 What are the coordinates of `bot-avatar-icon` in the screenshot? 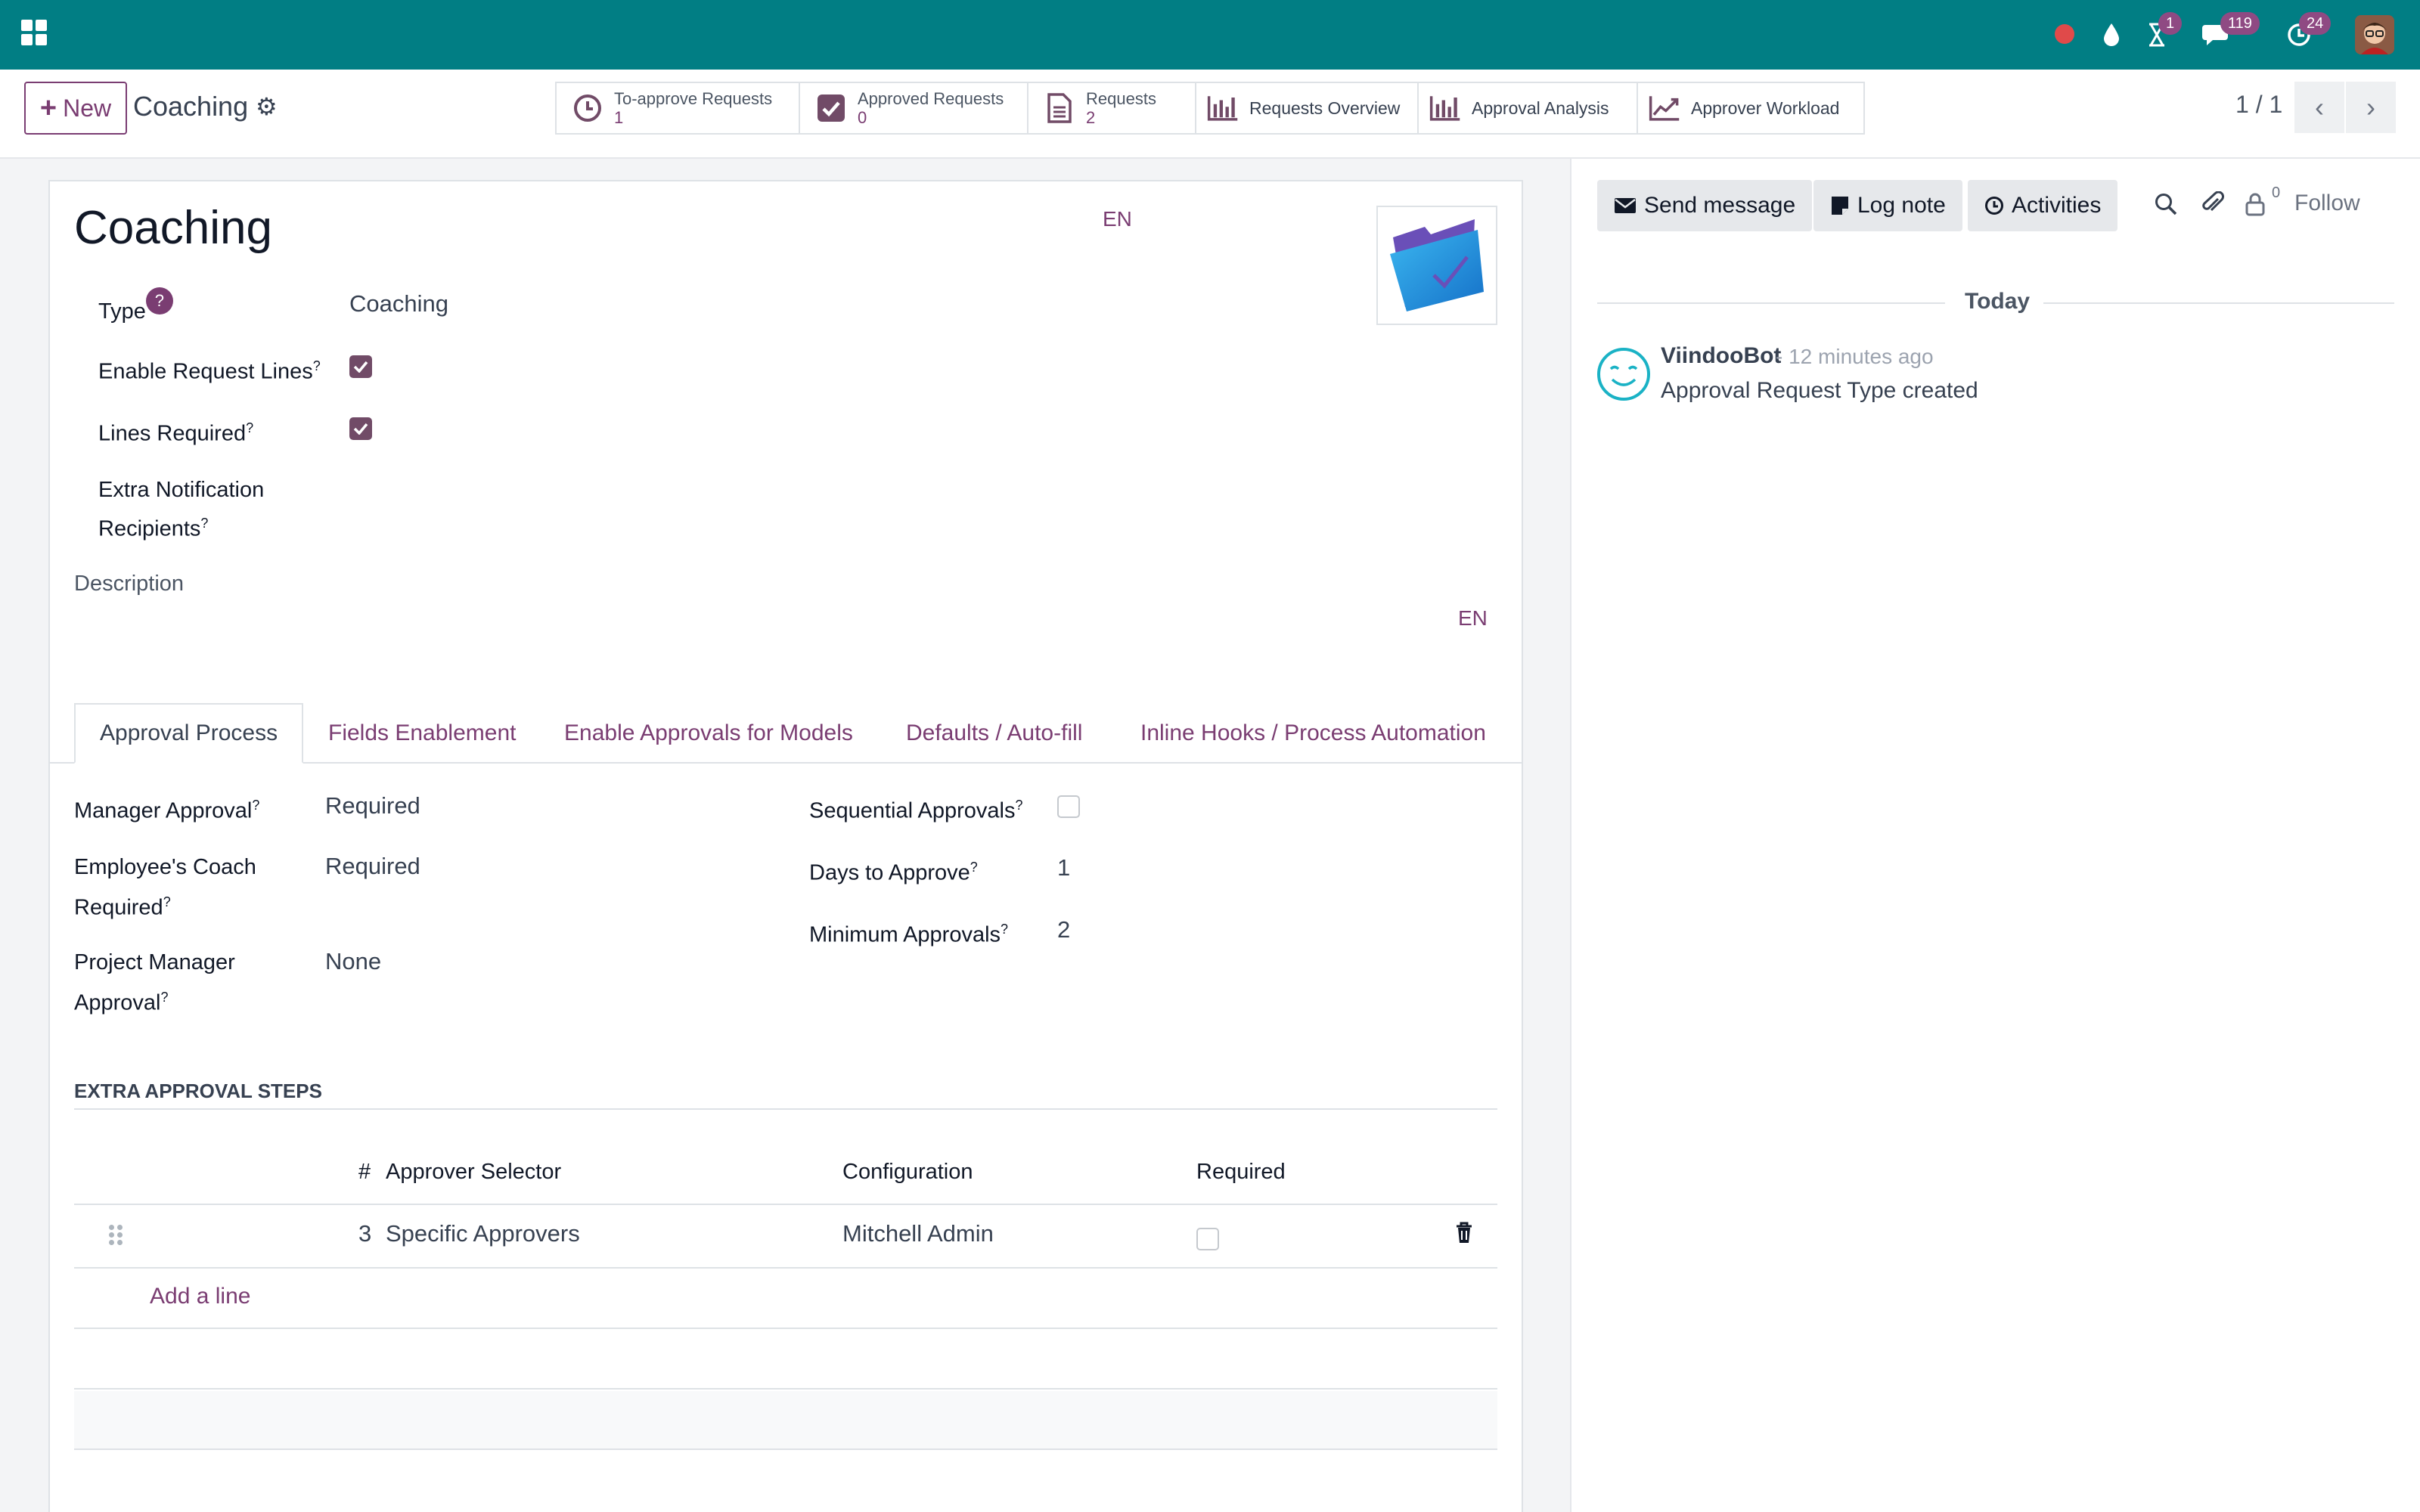 It's located at (1624, 374).